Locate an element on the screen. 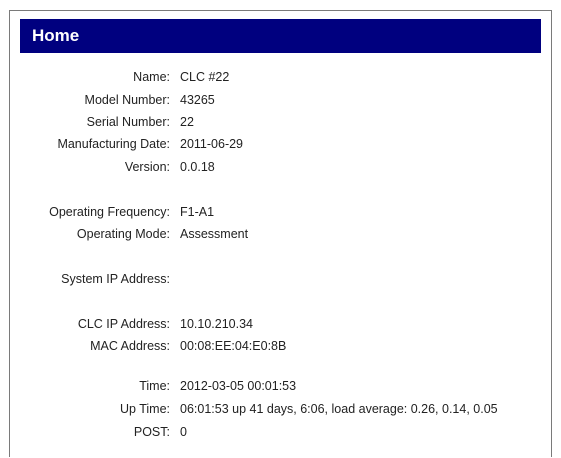 This screenshot has width=561, height=458. post-label: POST: is located at coordinates (151, 432).